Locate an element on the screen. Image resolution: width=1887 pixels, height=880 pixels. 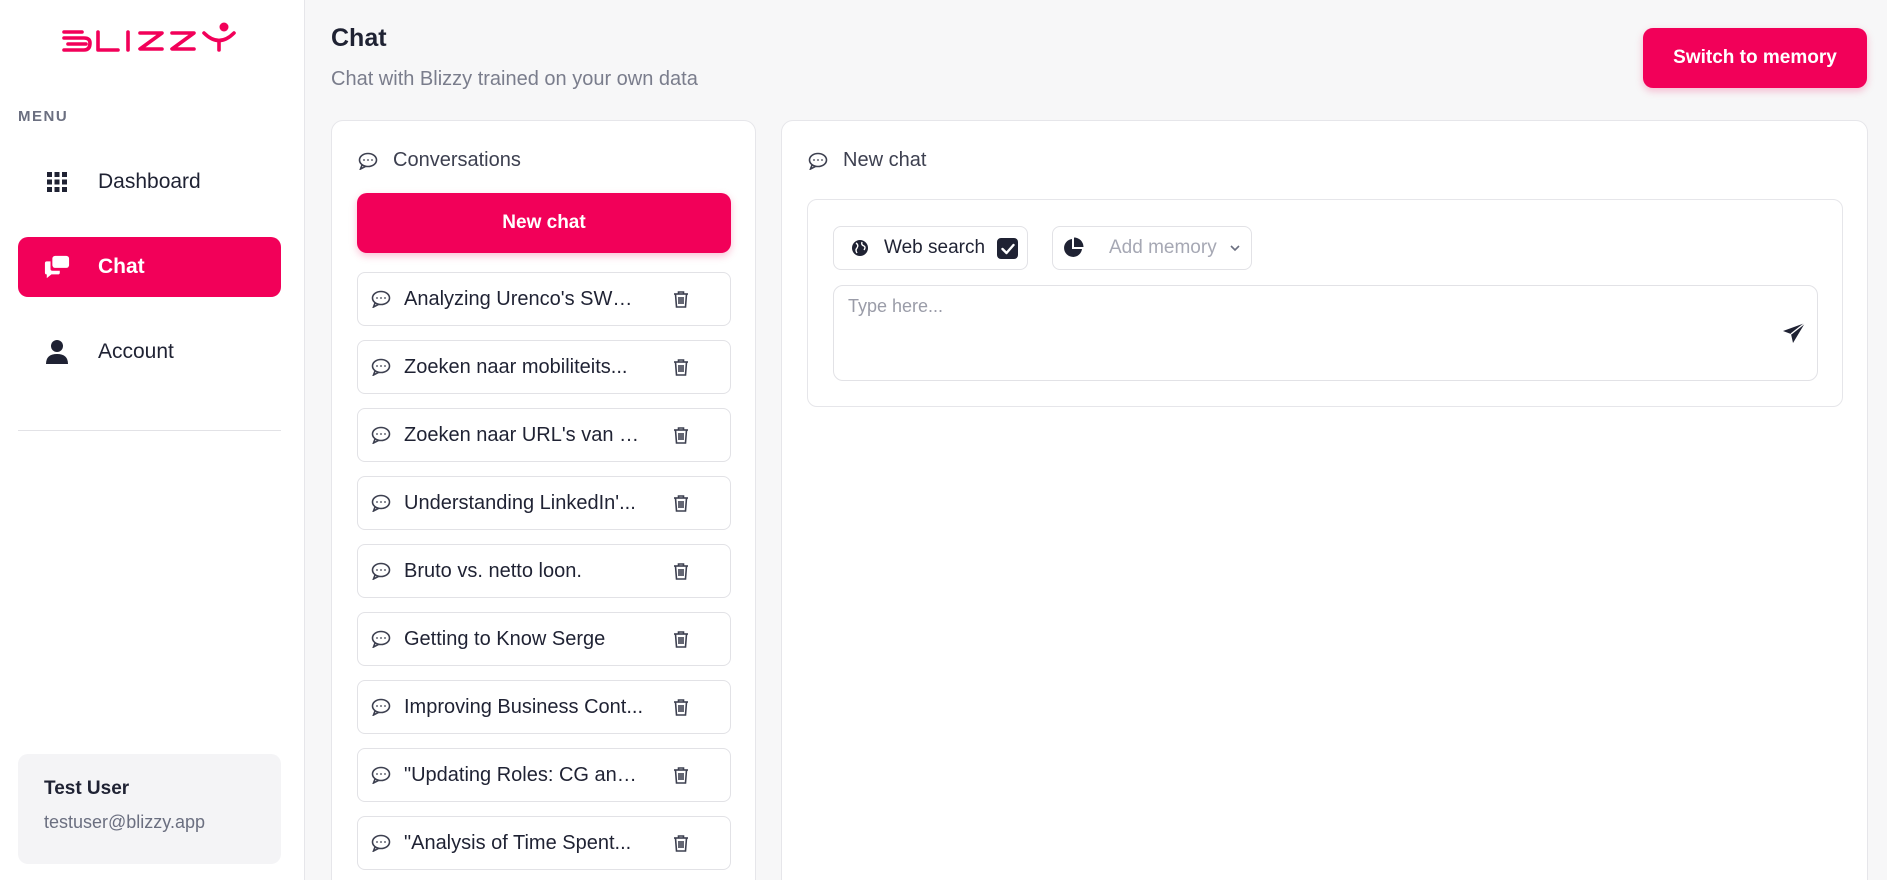
message-input is located at coordinates (1325, 333).